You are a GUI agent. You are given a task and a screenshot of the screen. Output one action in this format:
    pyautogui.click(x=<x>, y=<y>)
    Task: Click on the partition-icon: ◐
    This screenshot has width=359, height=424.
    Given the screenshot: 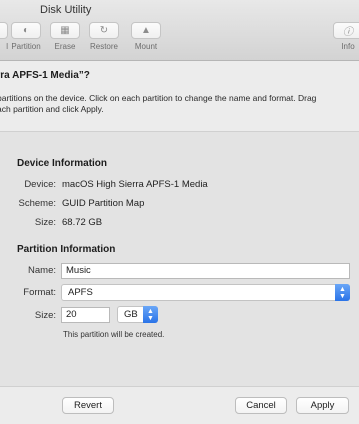 What is the action you would take?
    pyautogui.click(x=26, y=30)
    